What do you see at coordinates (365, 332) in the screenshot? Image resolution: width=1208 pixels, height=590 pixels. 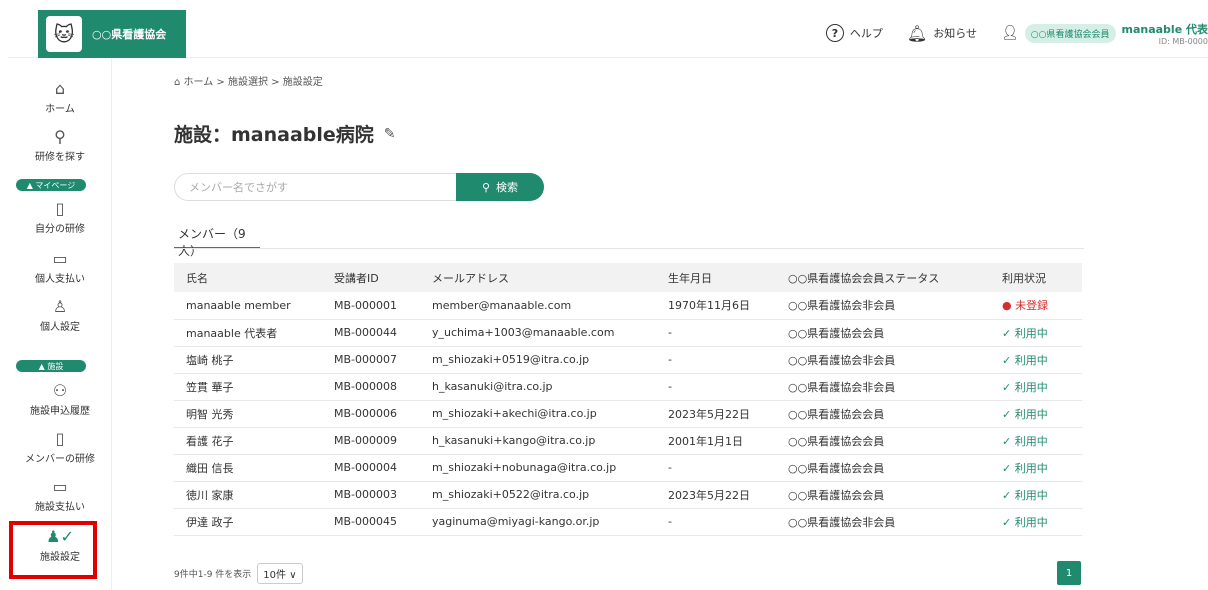 I see `table-cell: MB-000044` at bounding box center [365, 332].